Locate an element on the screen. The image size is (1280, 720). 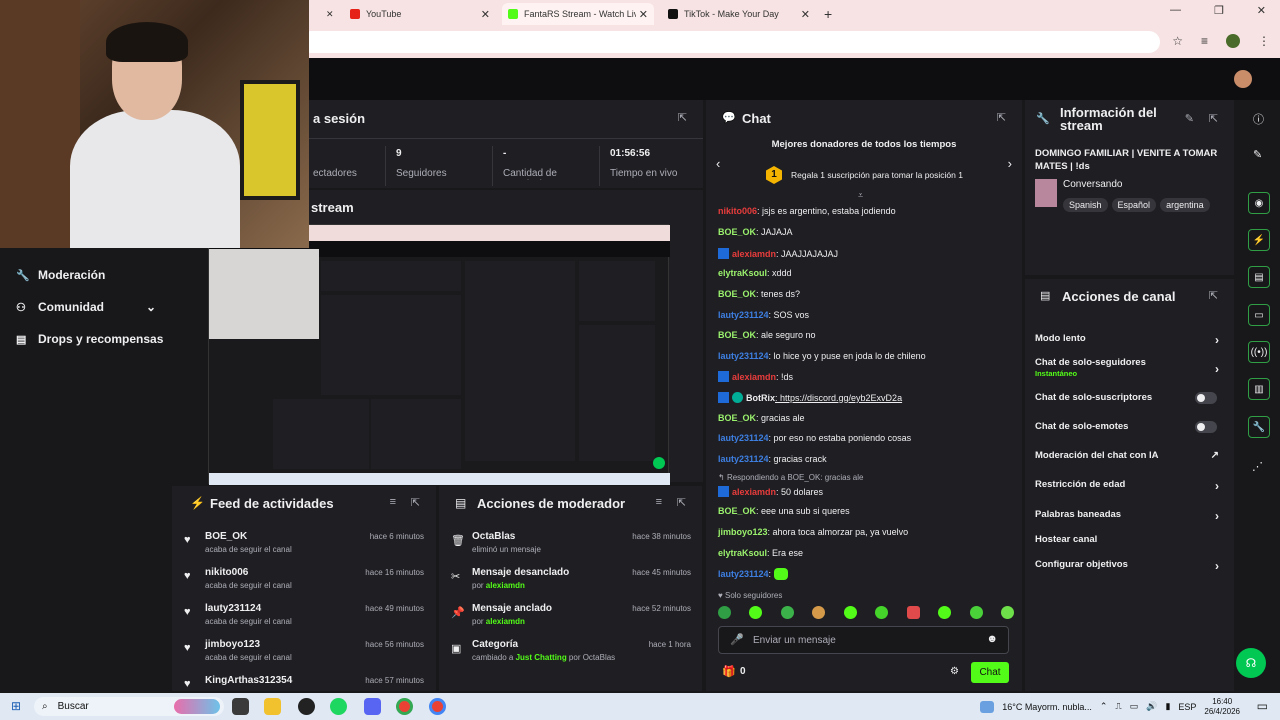
media-icon: ≡ is located at coordinates (1204, 41).